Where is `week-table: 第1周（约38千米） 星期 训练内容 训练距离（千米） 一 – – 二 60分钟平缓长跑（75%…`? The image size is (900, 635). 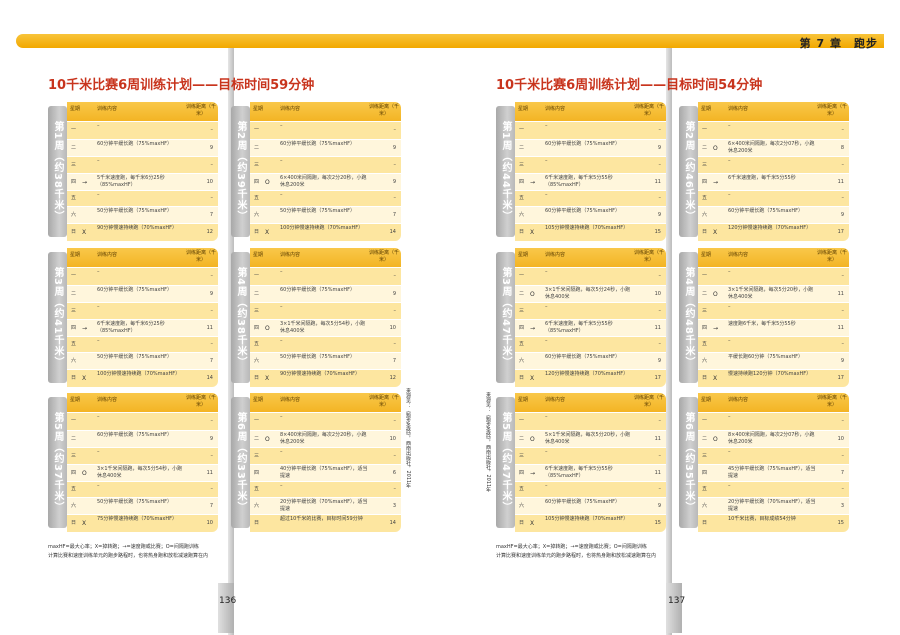
week-table: 第1周（约38千米） 星期 训练内容 训练距离（千米） 一 – – 二 60分钟平缓长跑（75%… is located at coordinates (133, 171).